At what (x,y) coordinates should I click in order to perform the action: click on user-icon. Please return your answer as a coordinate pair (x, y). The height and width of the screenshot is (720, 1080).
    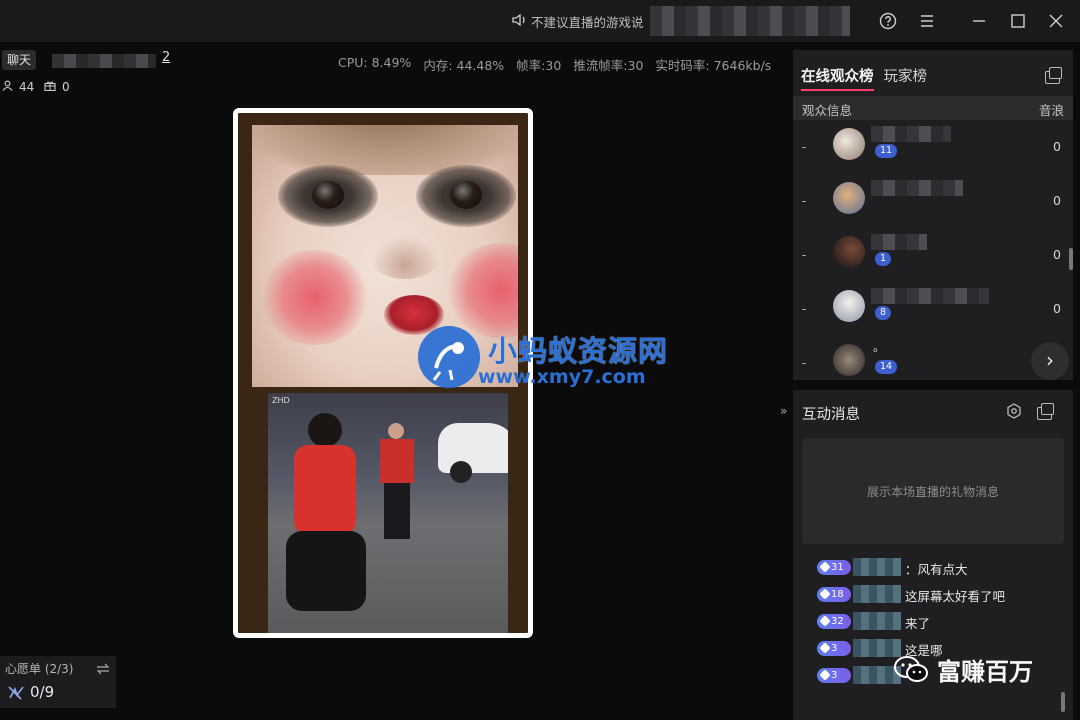
    Looking at the image, I should click on (7, 87).